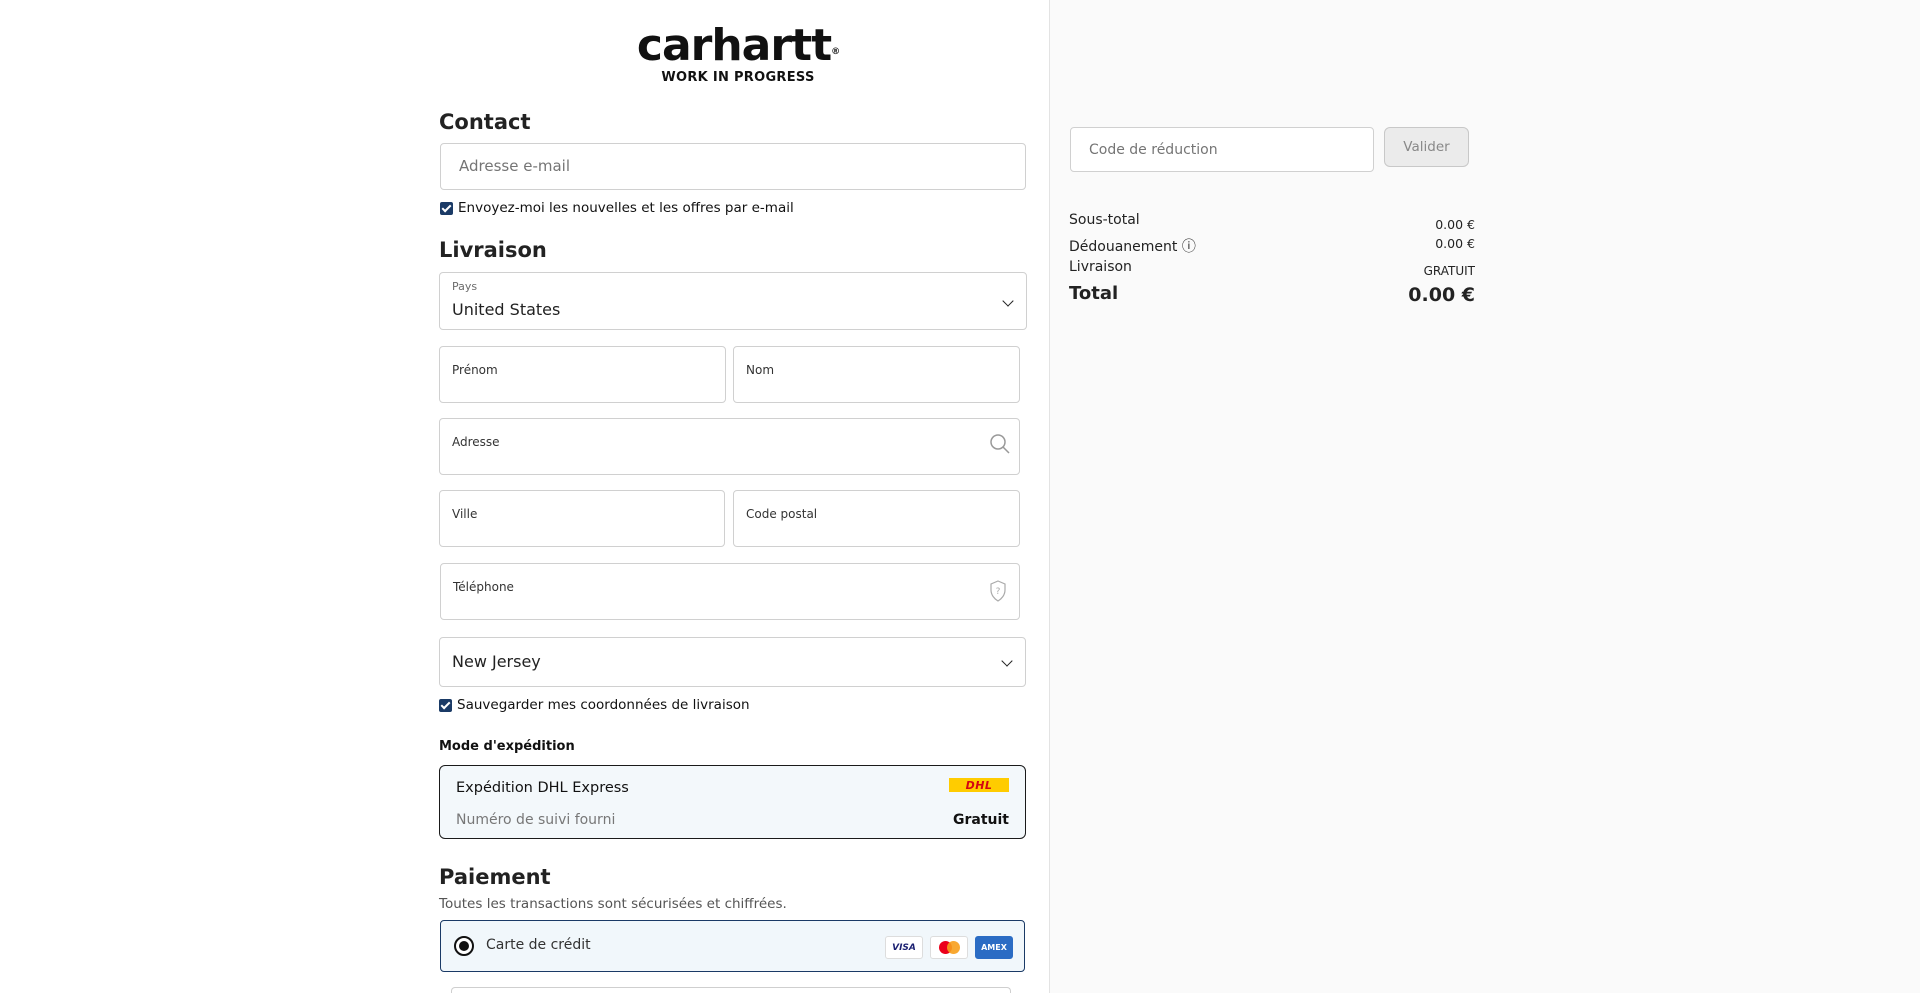 The height and width of the screenshot is (993, 1920). What do you see at coordinates (493, 250) in the screenshot?
I see `delivery-heading: Livraison` at bounding box center [493, 250].